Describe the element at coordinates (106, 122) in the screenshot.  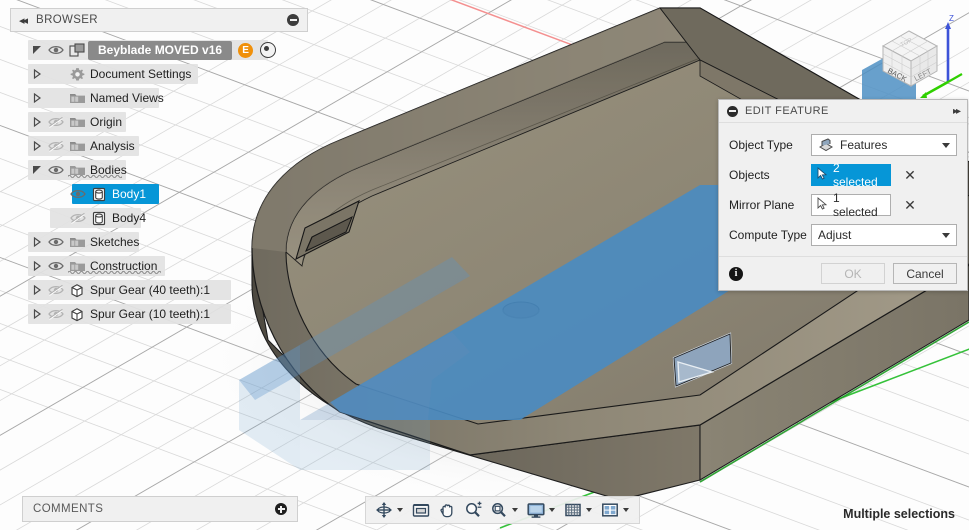
I see `tree-row-label: Origin` at that location.